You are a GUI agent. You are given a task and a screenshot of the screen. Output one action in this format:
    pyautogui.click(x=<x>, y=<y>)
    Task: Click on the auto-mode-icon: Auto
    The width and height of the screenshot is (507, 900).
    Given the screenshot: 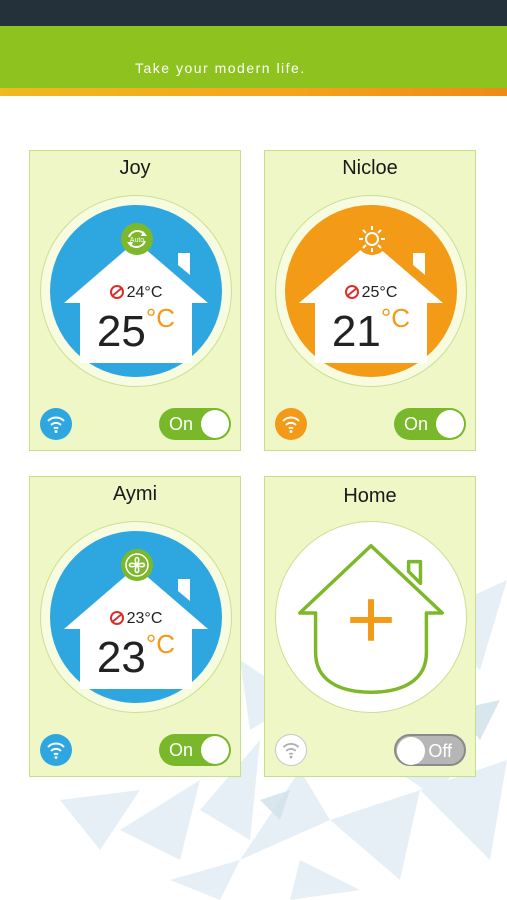 What is the action you would take?
    pyautogui.click(x=137, y=239)
    